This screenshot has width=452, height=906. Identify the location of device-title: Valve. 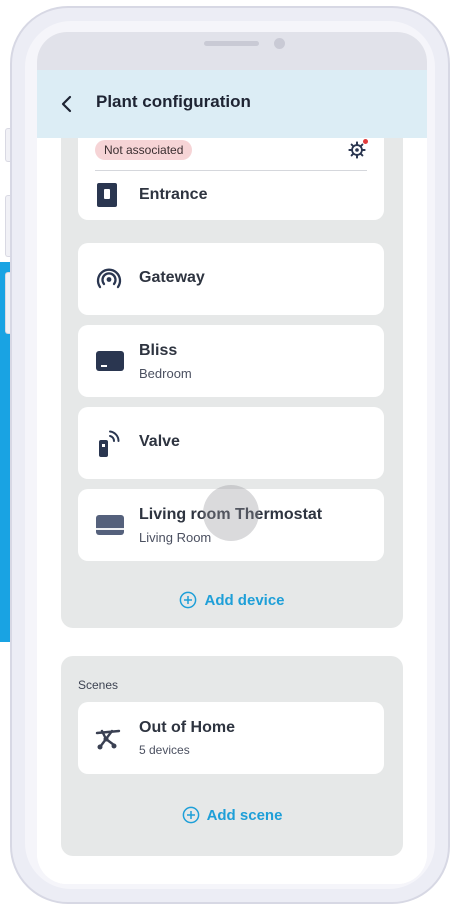
(159, 441).